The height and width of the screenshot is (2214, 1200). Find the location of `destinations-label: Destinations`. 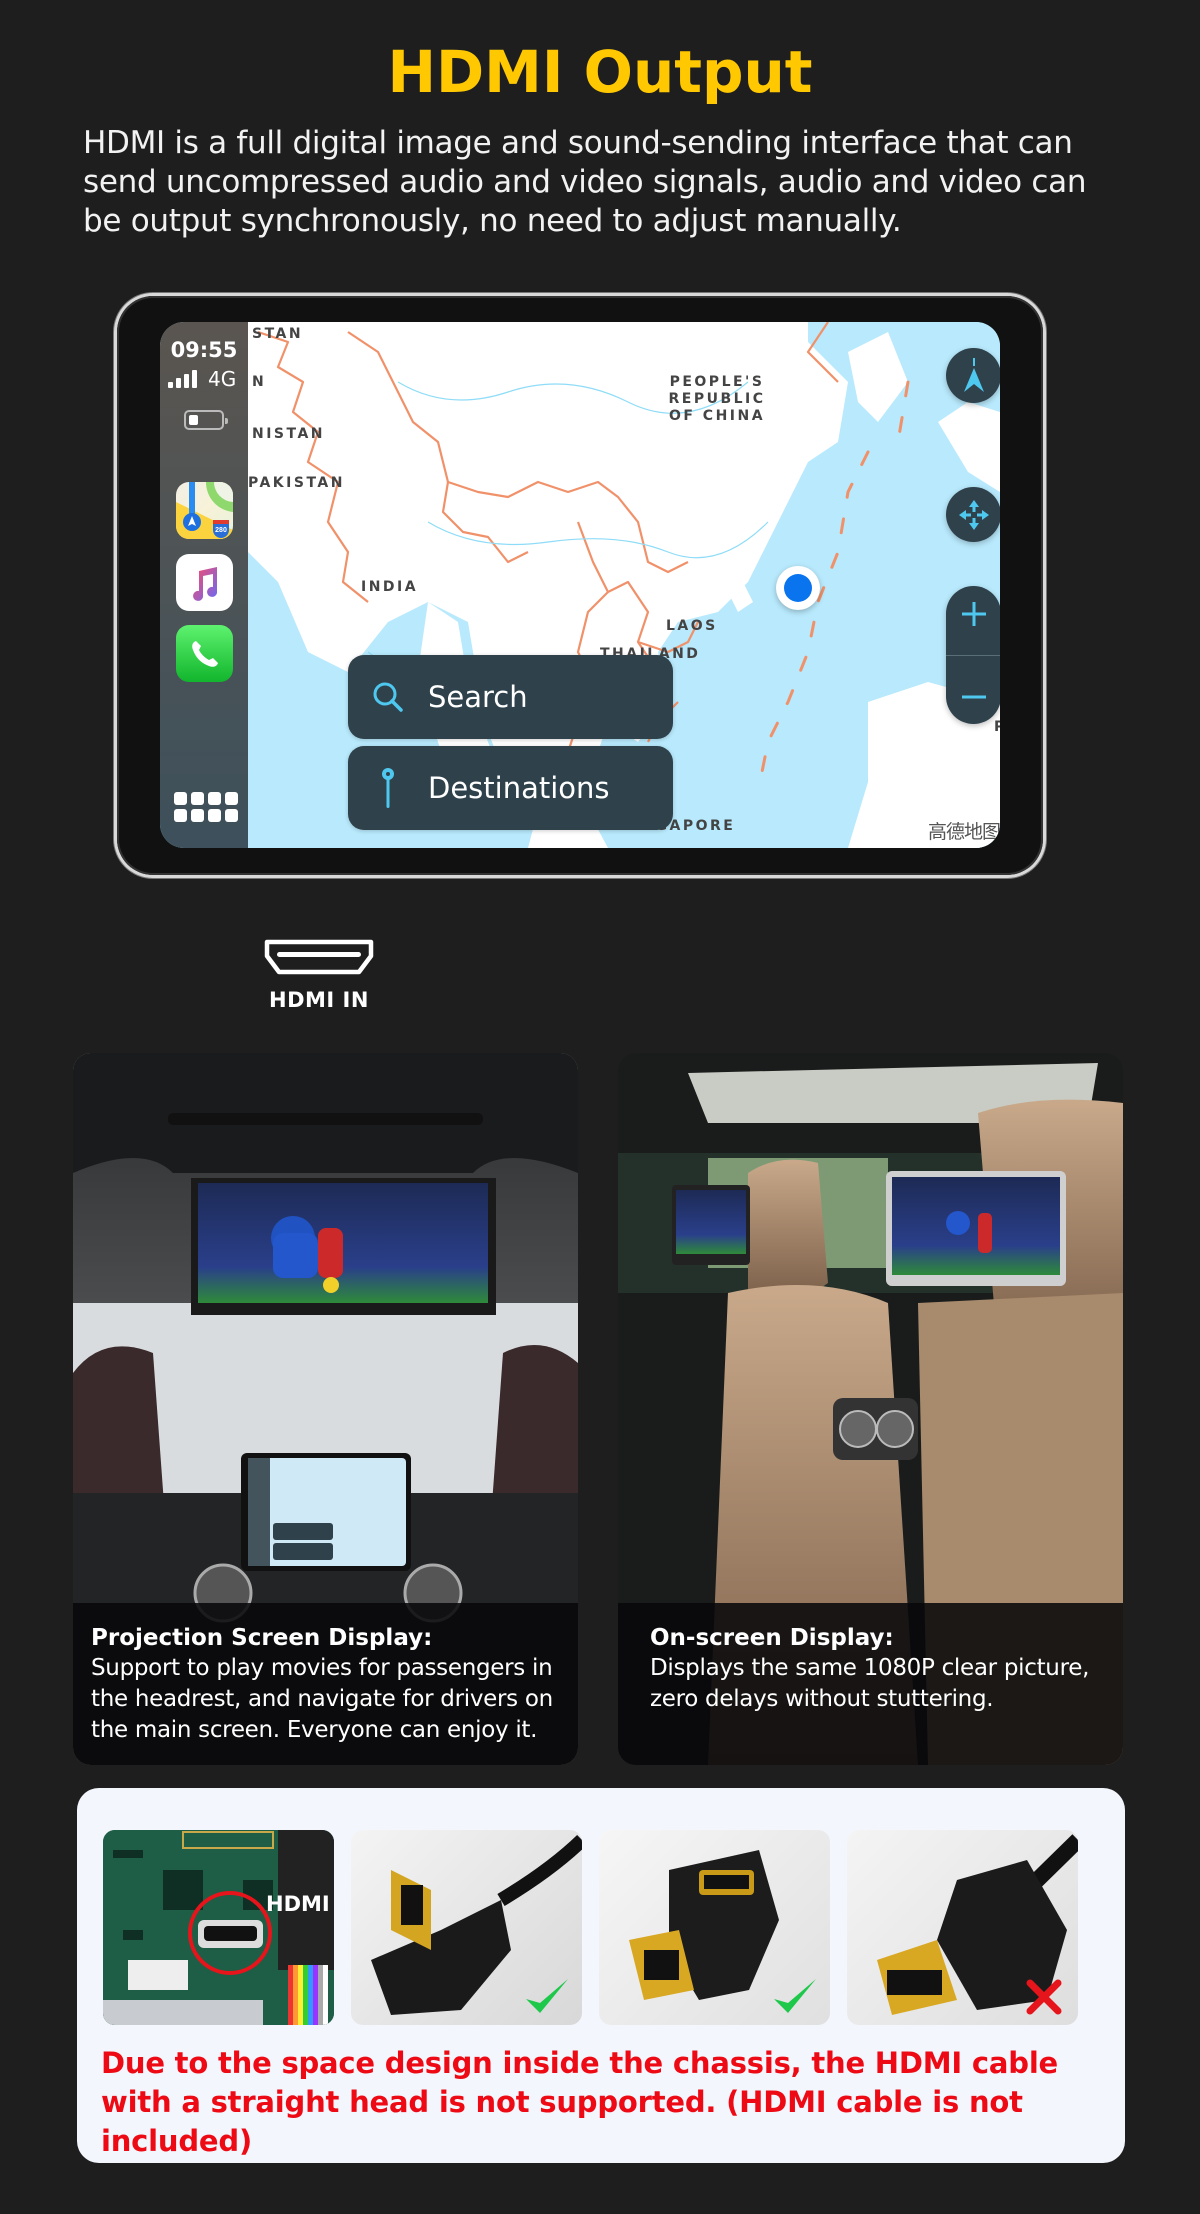

destinations-label: Destinations is located at coordinates (519, 788).